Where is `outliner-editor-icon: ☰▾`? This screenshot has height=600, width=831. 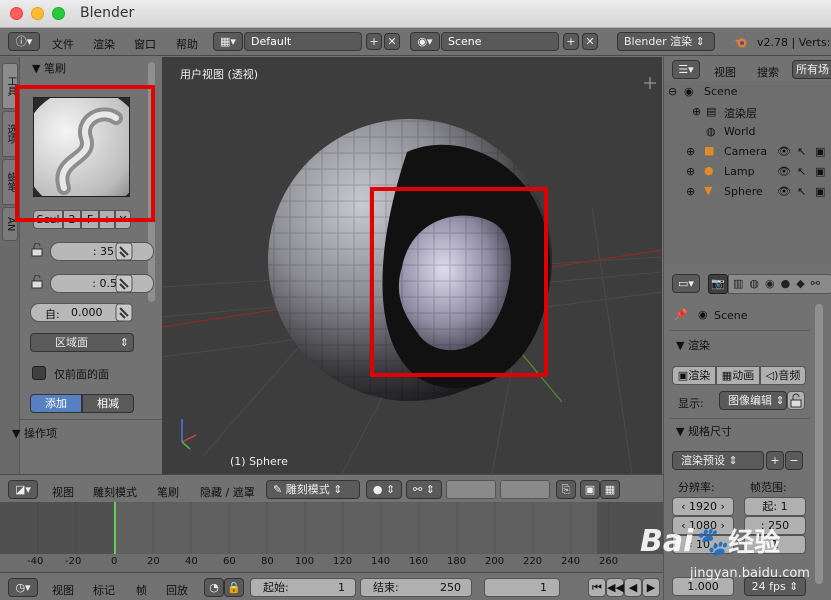 outliner-editor-icon: ☰▾ is located at coordinates (686, 69).